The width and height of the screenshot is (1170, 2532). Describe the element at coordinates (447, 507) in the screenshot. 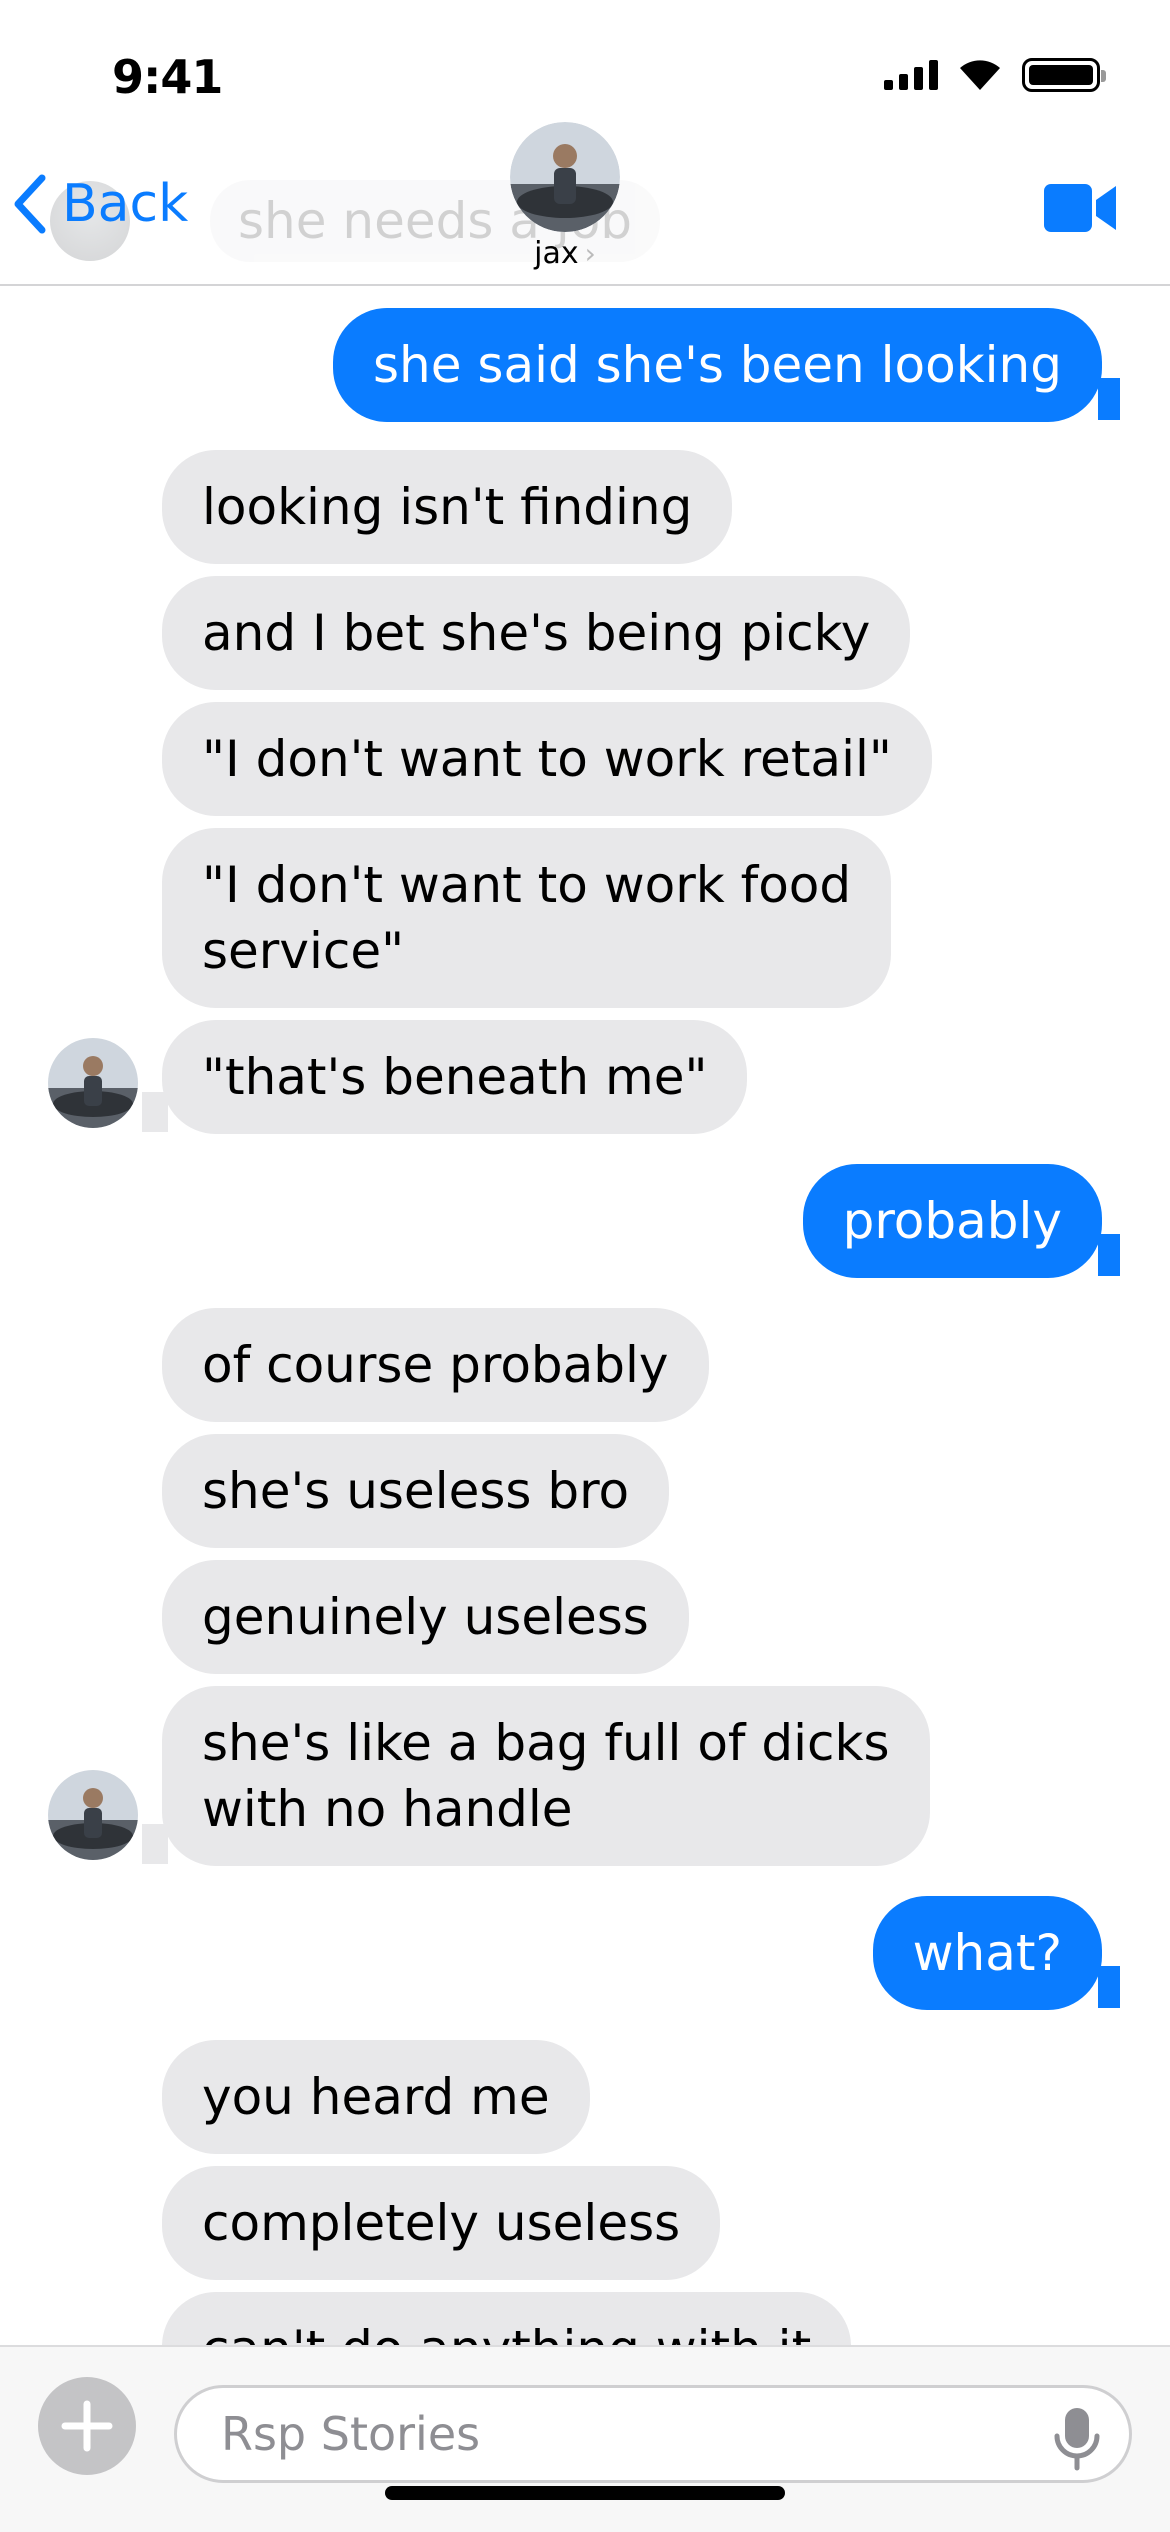

I see `message-received: looking isn't finding` at that location.